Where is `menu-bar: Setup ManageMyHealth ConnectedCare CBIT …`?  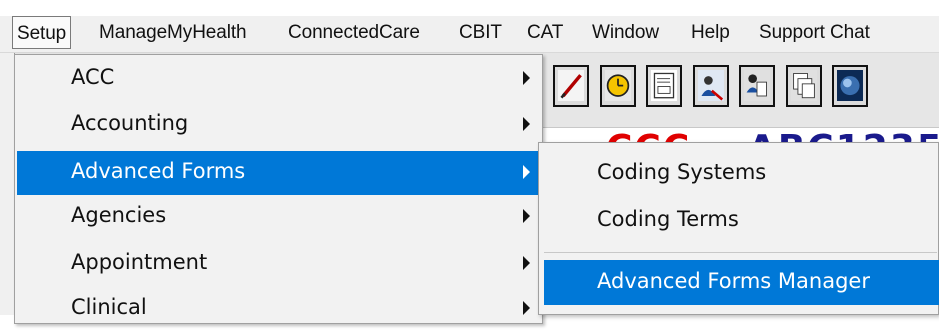 menu-bar: Setup ManageMyHealth ConnectedCare CBIT … is located at coordinates (469, 34).